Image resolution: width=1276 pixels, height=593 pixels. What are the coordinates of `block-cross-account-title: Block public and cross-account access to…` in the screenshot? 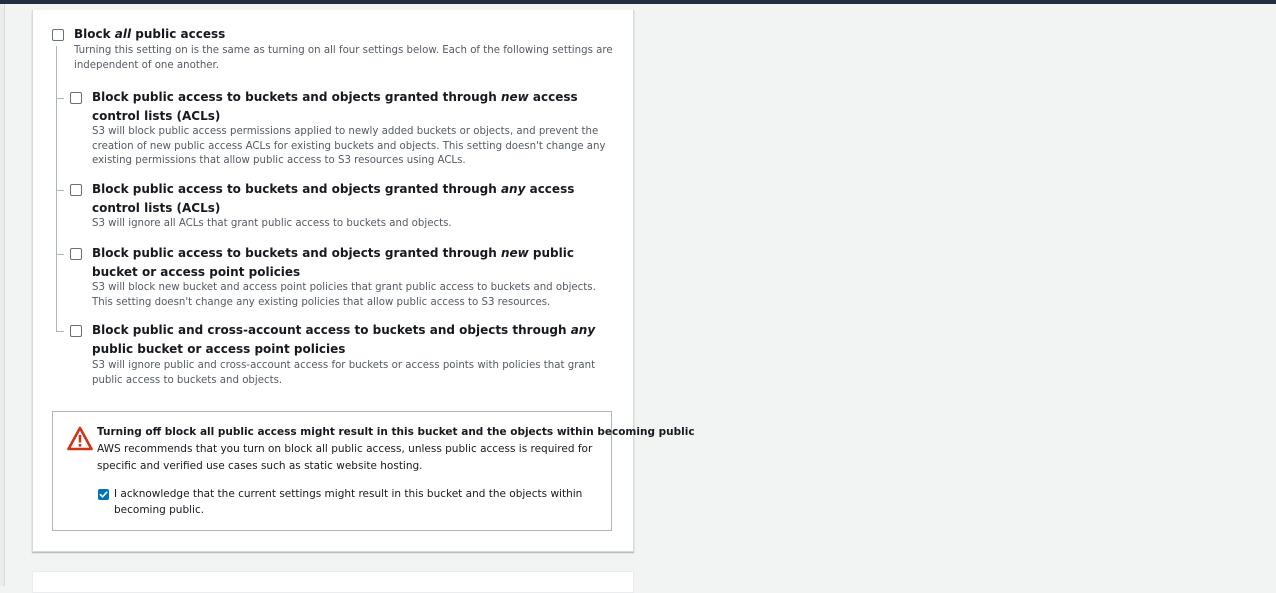 It's located at (344, 339).